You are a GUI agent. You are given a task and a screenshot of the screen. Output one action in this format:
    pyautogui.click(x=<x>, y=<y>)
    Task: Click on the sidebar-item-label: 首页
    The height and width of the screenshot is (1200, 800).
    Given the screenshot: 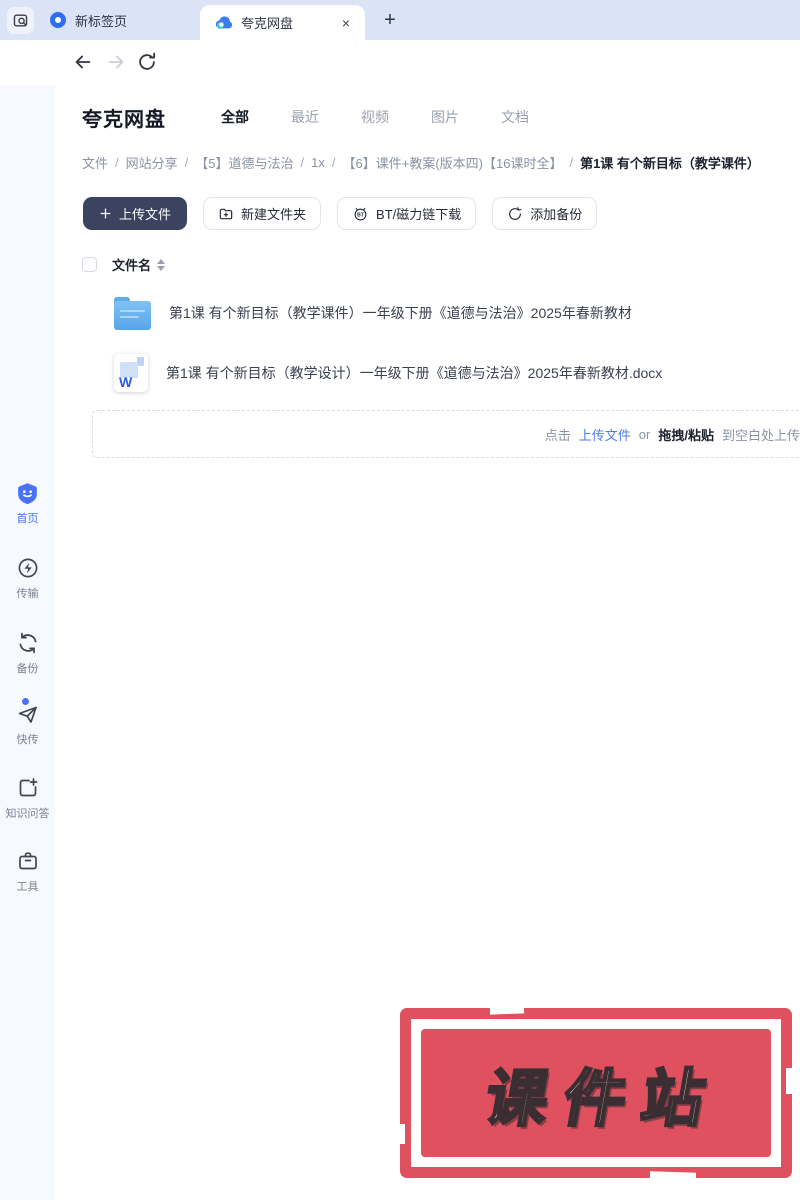 What is the action you would take?
    pyautogui.click(x=27, y=519)
    